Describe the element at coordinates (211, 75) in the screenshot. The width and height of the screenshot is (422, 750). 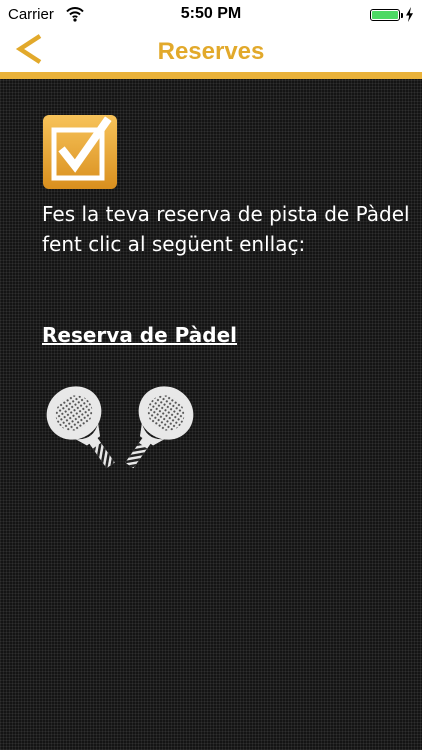
I see `nav-accent-bar` at that location.